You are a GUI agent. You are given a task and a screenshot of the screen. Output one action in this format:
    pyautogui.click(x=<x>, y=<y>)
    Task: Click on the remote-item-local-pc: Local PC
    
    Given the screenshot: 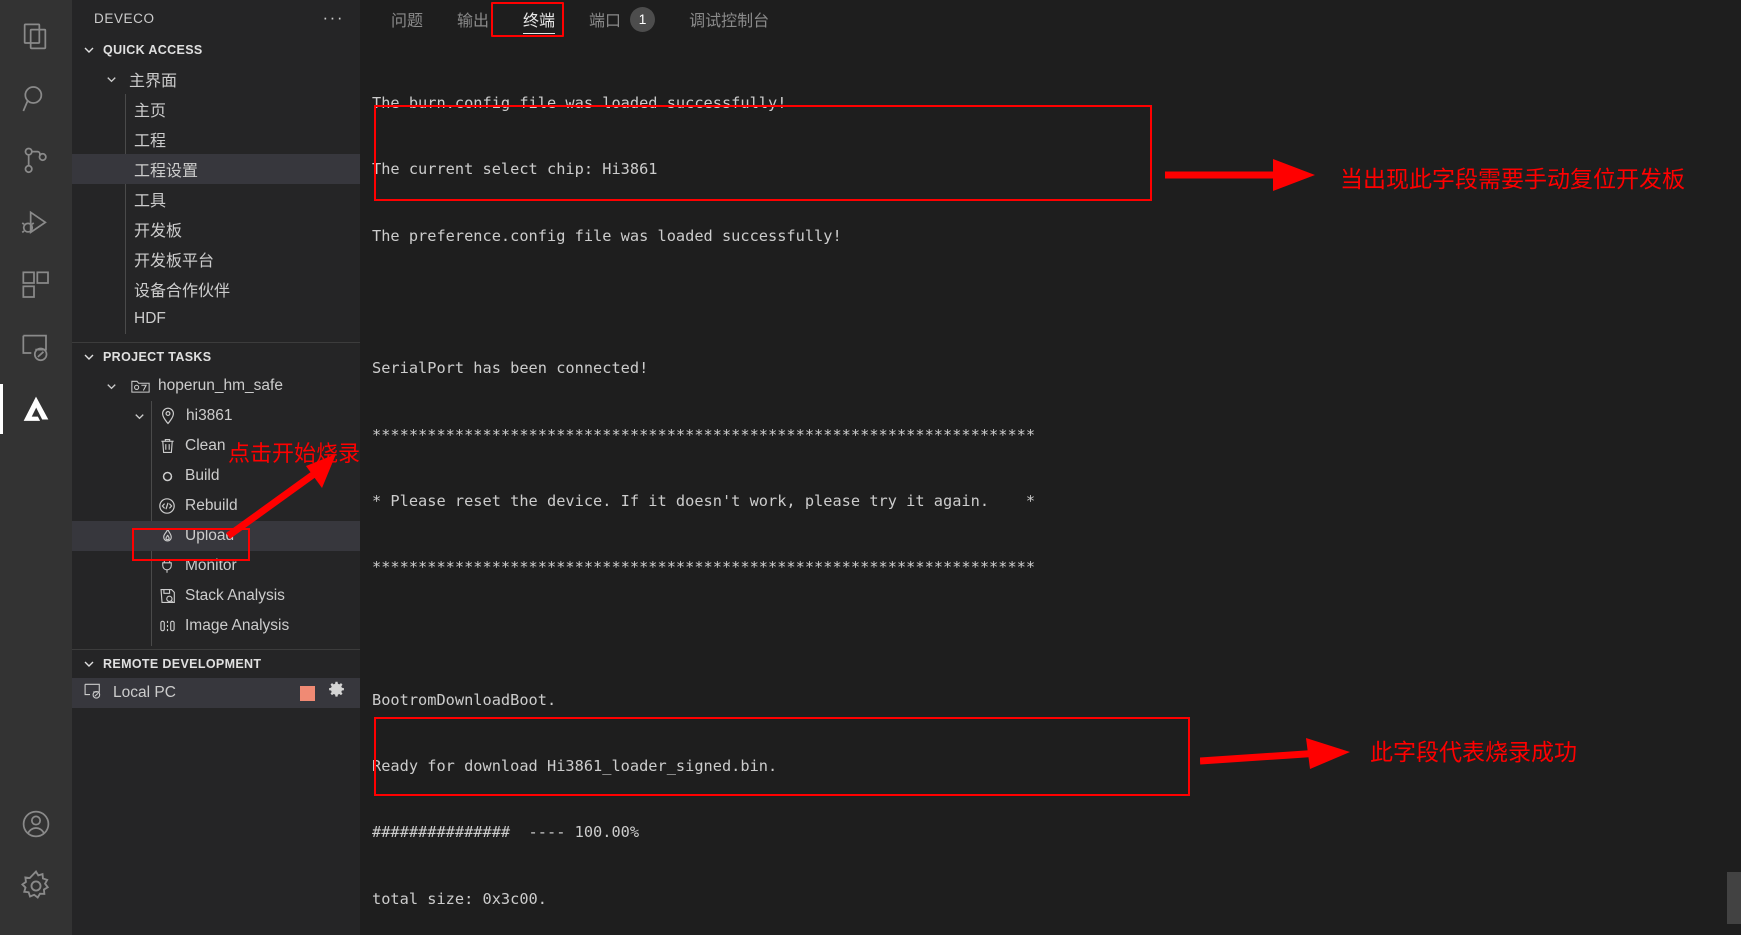 What is the action you would take?
    pyautogui.click(x=216, y=693)
    